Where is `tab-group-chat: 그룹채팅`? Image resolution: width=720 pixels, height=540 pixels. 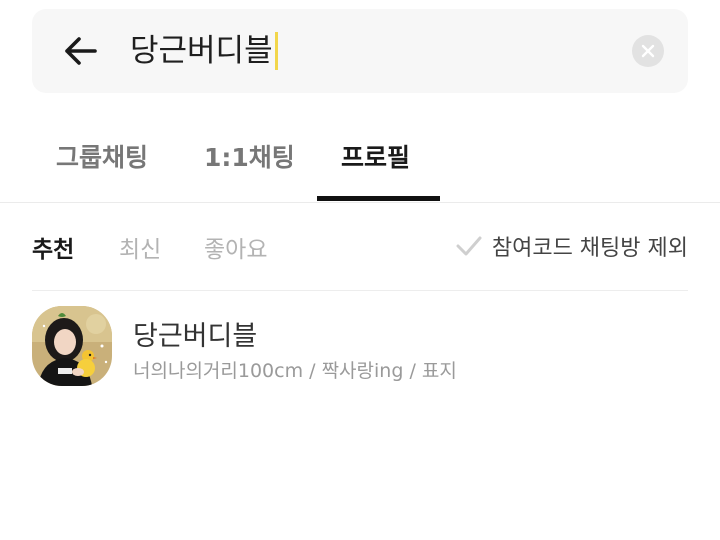 tab-group-chat: 그룹채팅 is located at coordinates (102, 156).